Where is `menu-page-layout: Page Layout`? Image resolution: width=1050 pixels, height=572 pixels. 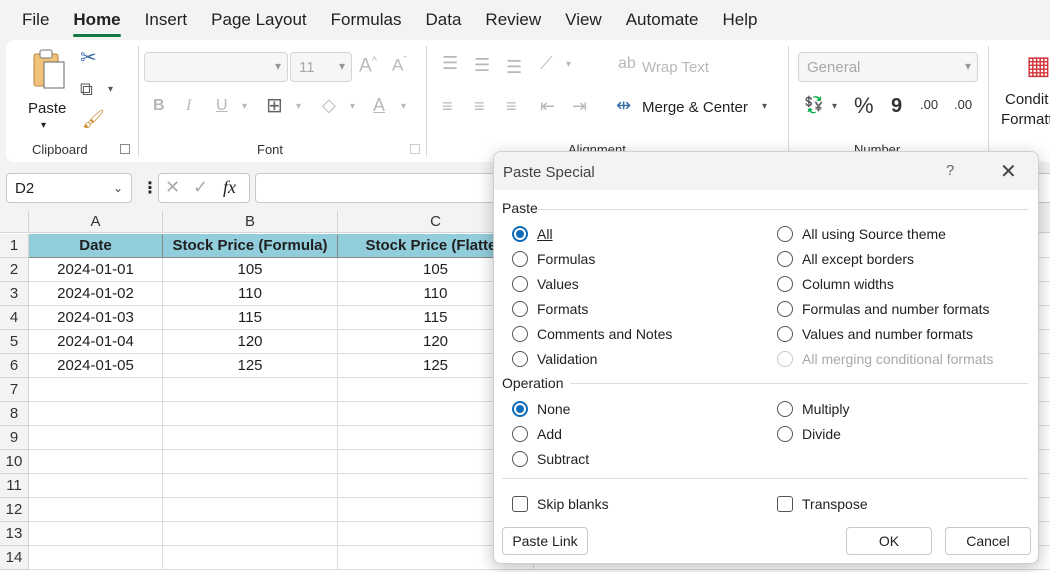 menu-page-layout: Page Layout is located at coordinates (258, 20).